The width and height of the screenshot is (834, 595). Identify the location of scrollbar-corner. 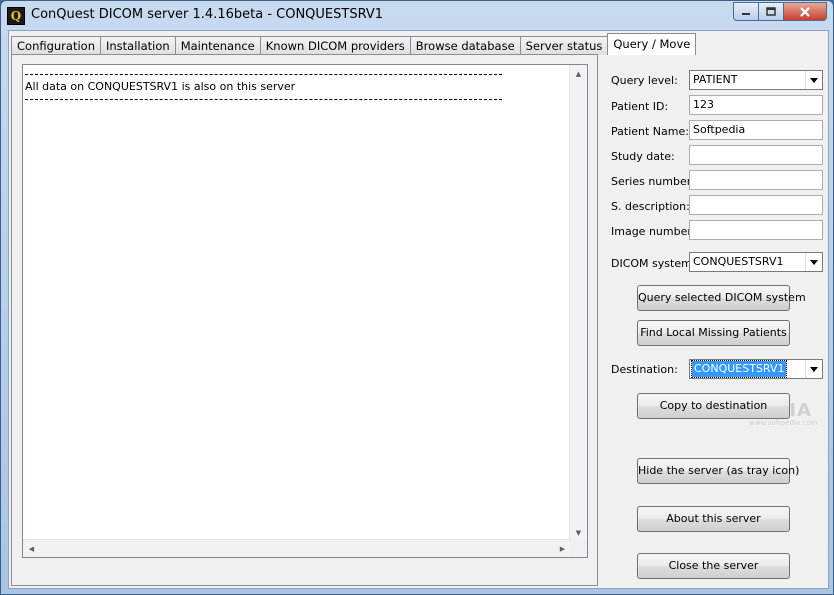
(578, 548).